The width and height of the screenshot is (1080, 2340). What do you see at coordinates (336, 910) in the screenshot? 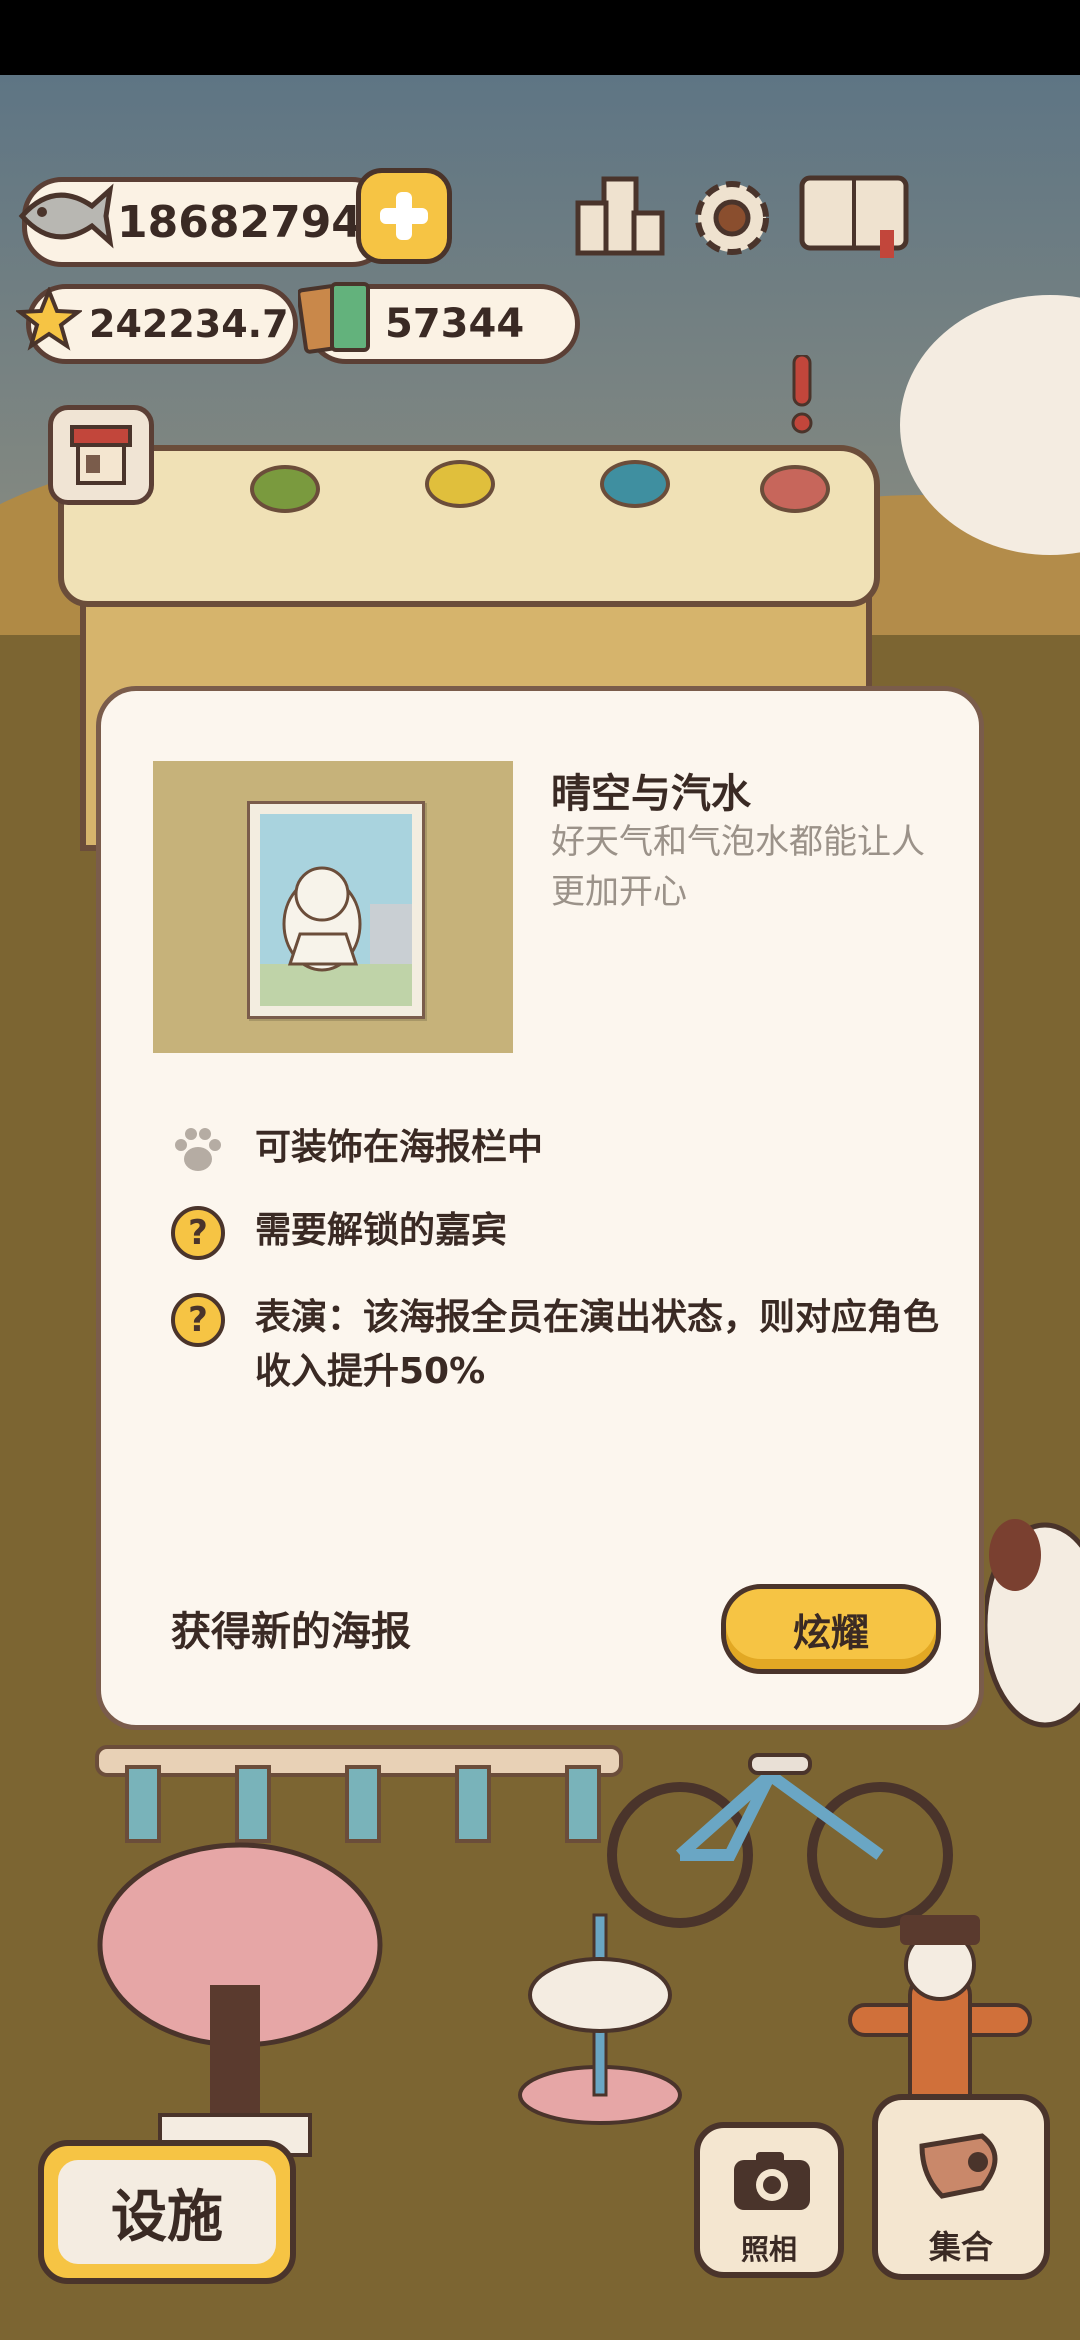
I see `poster-image` at bounding box center [336, 910].